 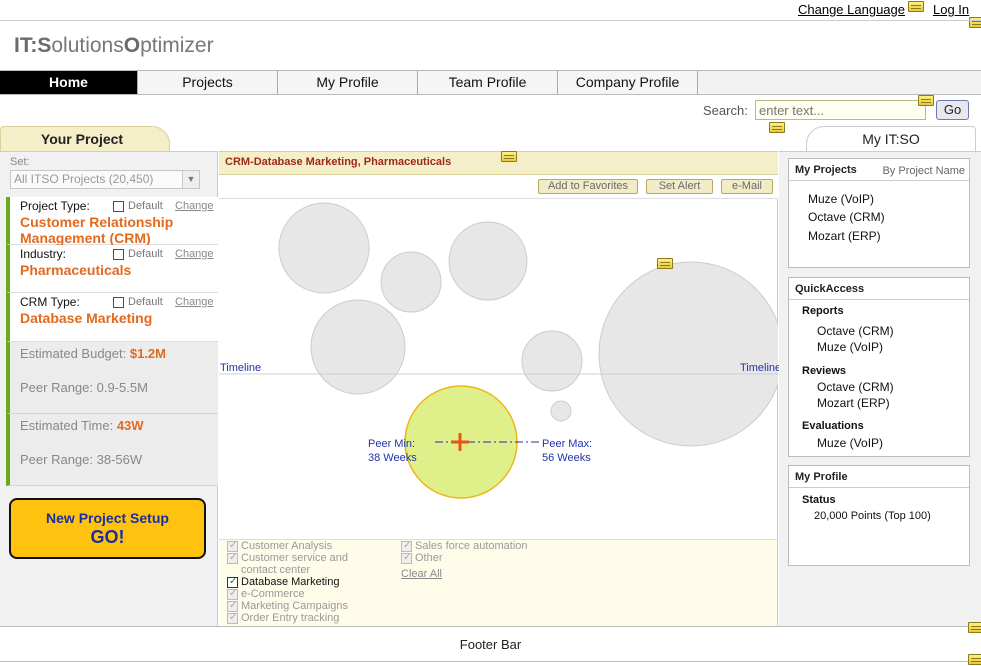 What do you see at coordinates (43, 254) in the screenshot?
I see `field-label: Industry:` at bounding box center [43, 254].